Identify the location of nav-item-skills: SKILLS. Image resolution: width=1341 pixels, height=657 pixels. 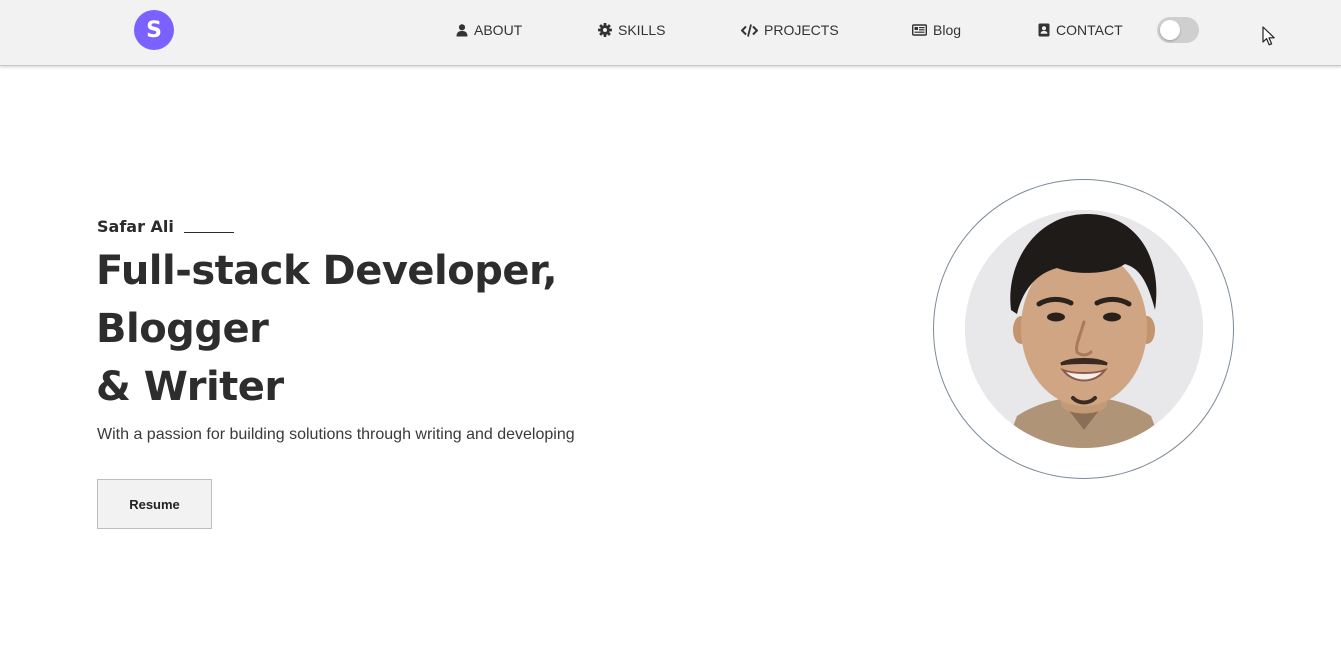
(631, 30).